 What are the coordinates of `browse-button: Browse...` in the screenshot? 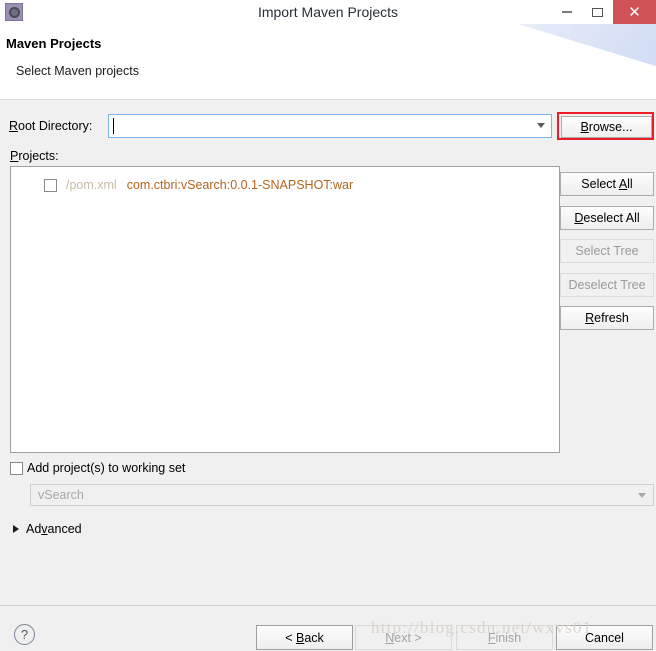 It's located at (606, 127).